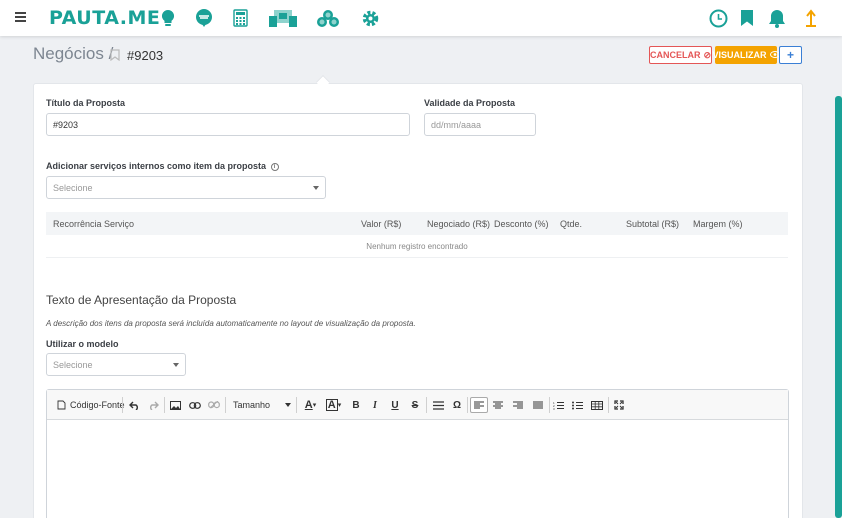 This screenshot has height=518, width=842. What do you see at coordinates (175, 405) in the screenshot?
I see `image-icon` at bounding box center [175, 405].